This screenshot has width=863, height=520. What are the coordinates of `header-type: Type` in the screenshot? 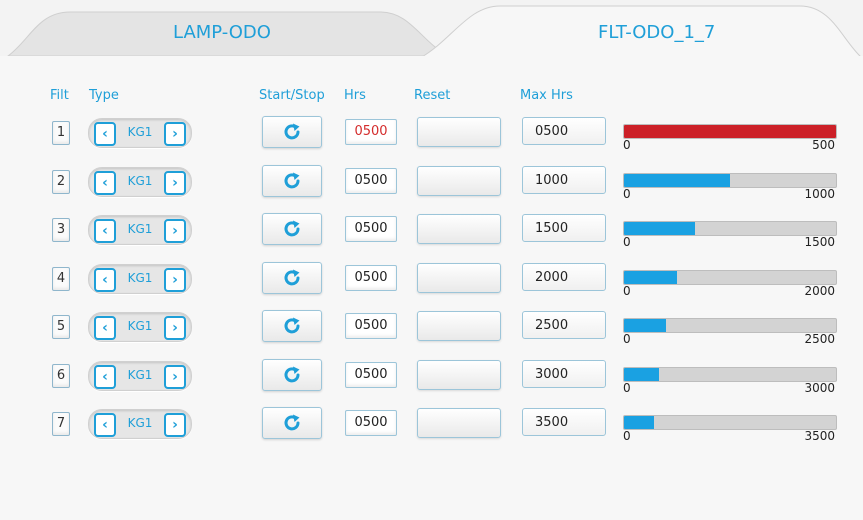 It's located at (104, 95).